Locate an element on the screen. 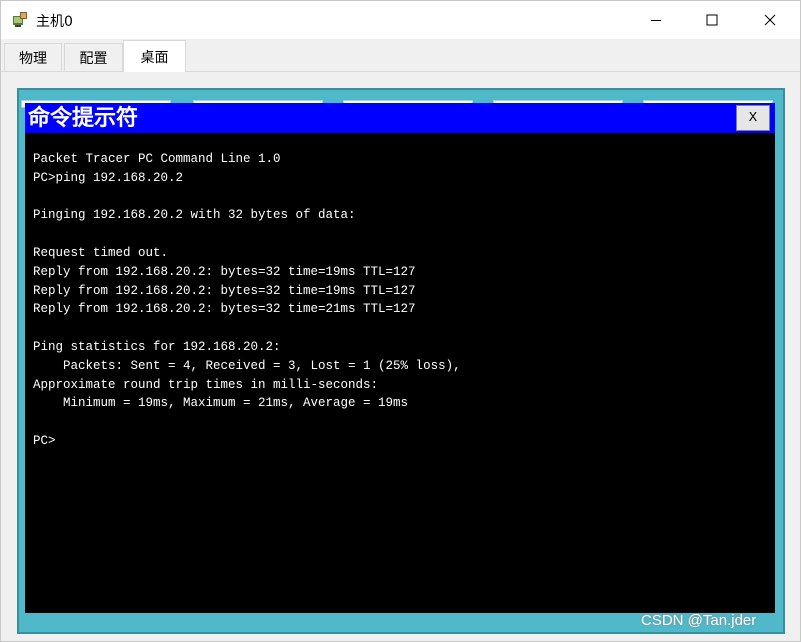 This screenshot has width=801, height=642. close-button is located at coordinates (770, 20).